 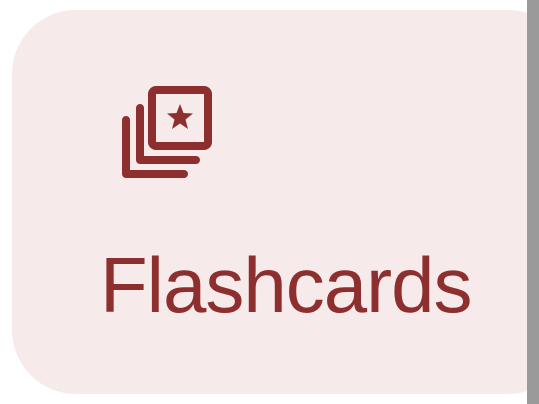 I want to click on scrollbar, so click(x=533, y=202).